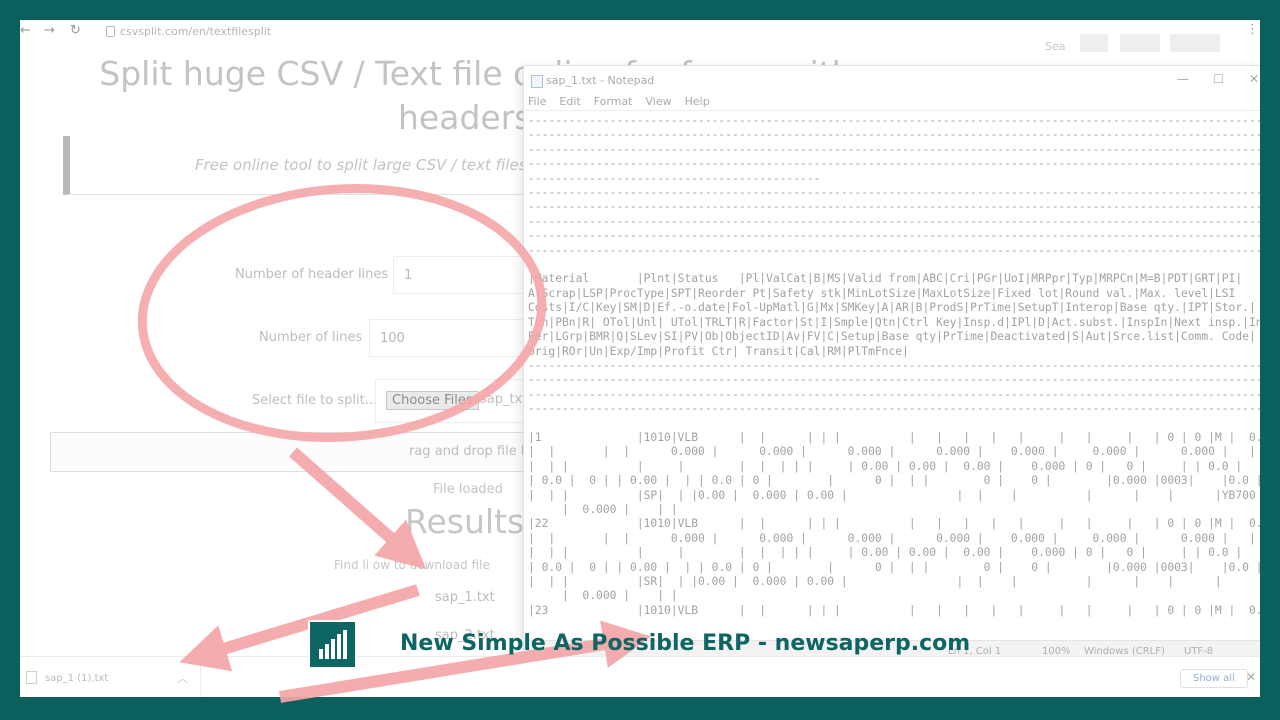 The image size is (1280, 720). Describe the element at coordinates (182, 678) in the screenshot. I see `chevron-up-icon: ︿` at that location.